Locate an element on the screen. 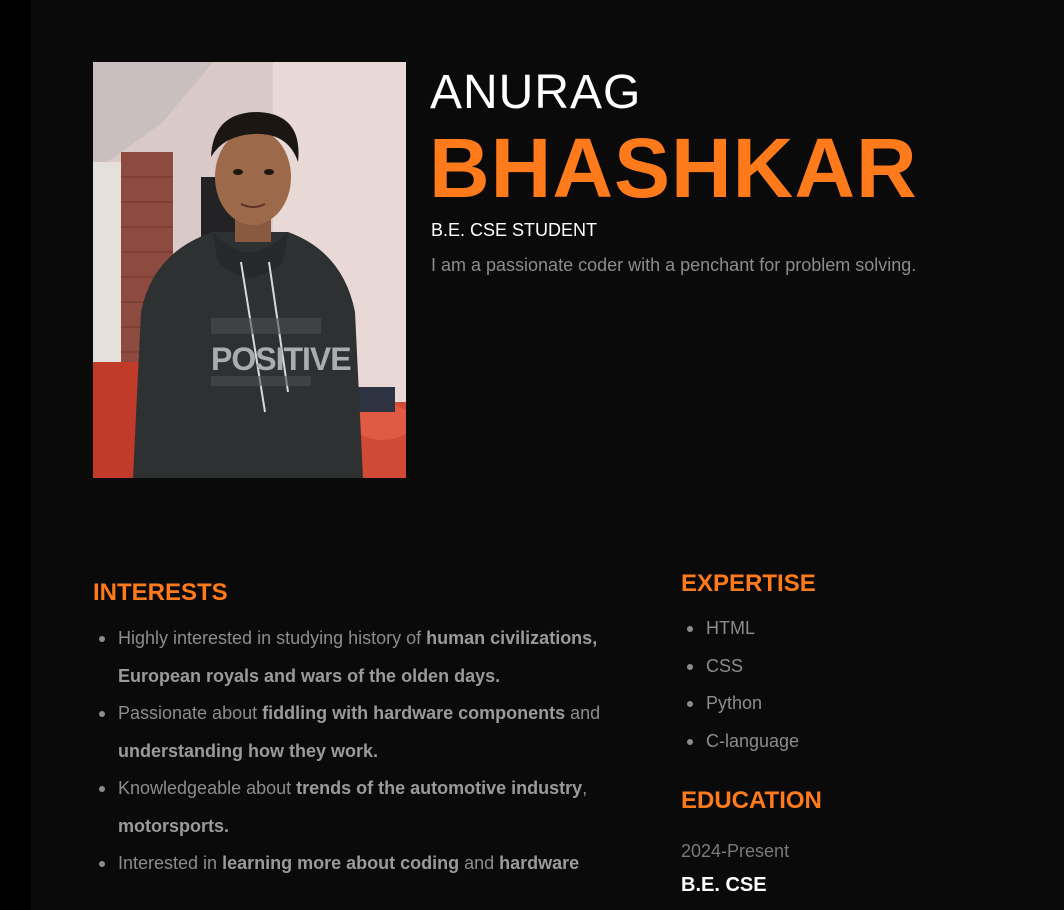 Image resolution: width=1064 pixels, height=910 pixels. interest-text: Knowledgeable about is located at coordinates (207, 788).